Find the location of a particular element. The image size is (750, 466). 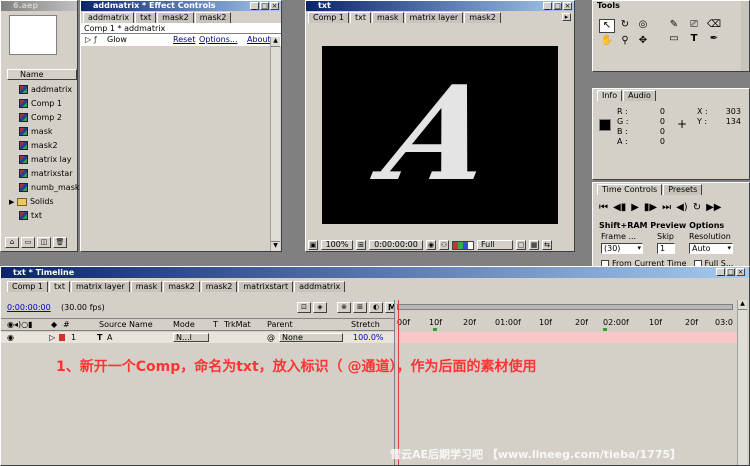

tab-info: Info is located at coordinates (610, 95).